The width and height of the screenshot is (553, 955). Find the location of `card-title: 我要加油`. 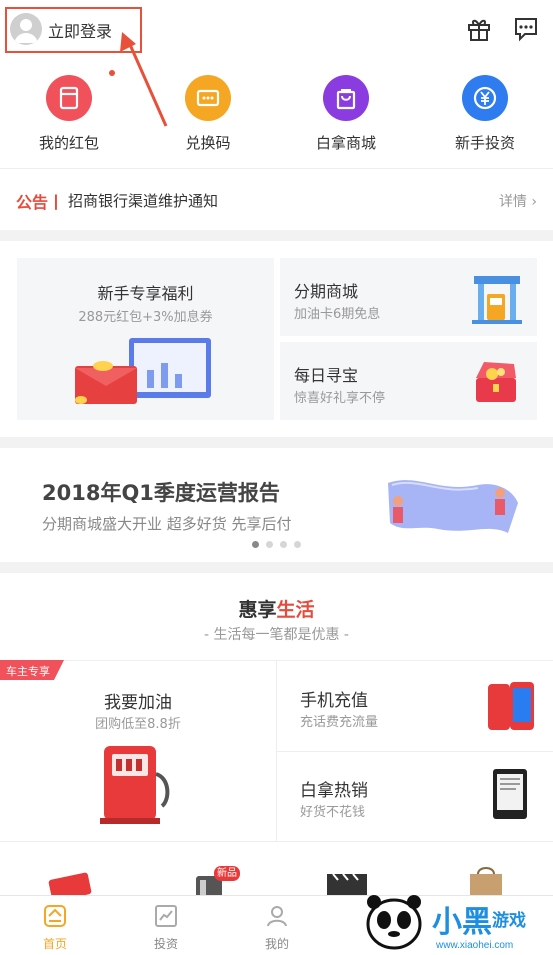

card-title: 我要加油 is located at coordinates (138, 703).